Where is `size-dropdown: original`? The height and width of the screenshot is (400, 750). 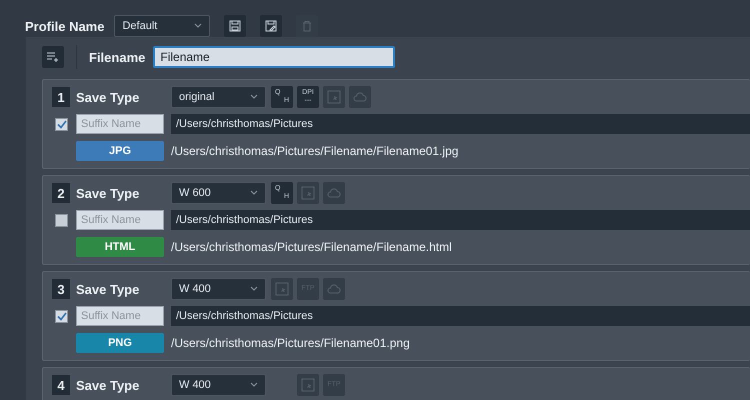 size-dropdown: original is located at coordinates (218, 97).